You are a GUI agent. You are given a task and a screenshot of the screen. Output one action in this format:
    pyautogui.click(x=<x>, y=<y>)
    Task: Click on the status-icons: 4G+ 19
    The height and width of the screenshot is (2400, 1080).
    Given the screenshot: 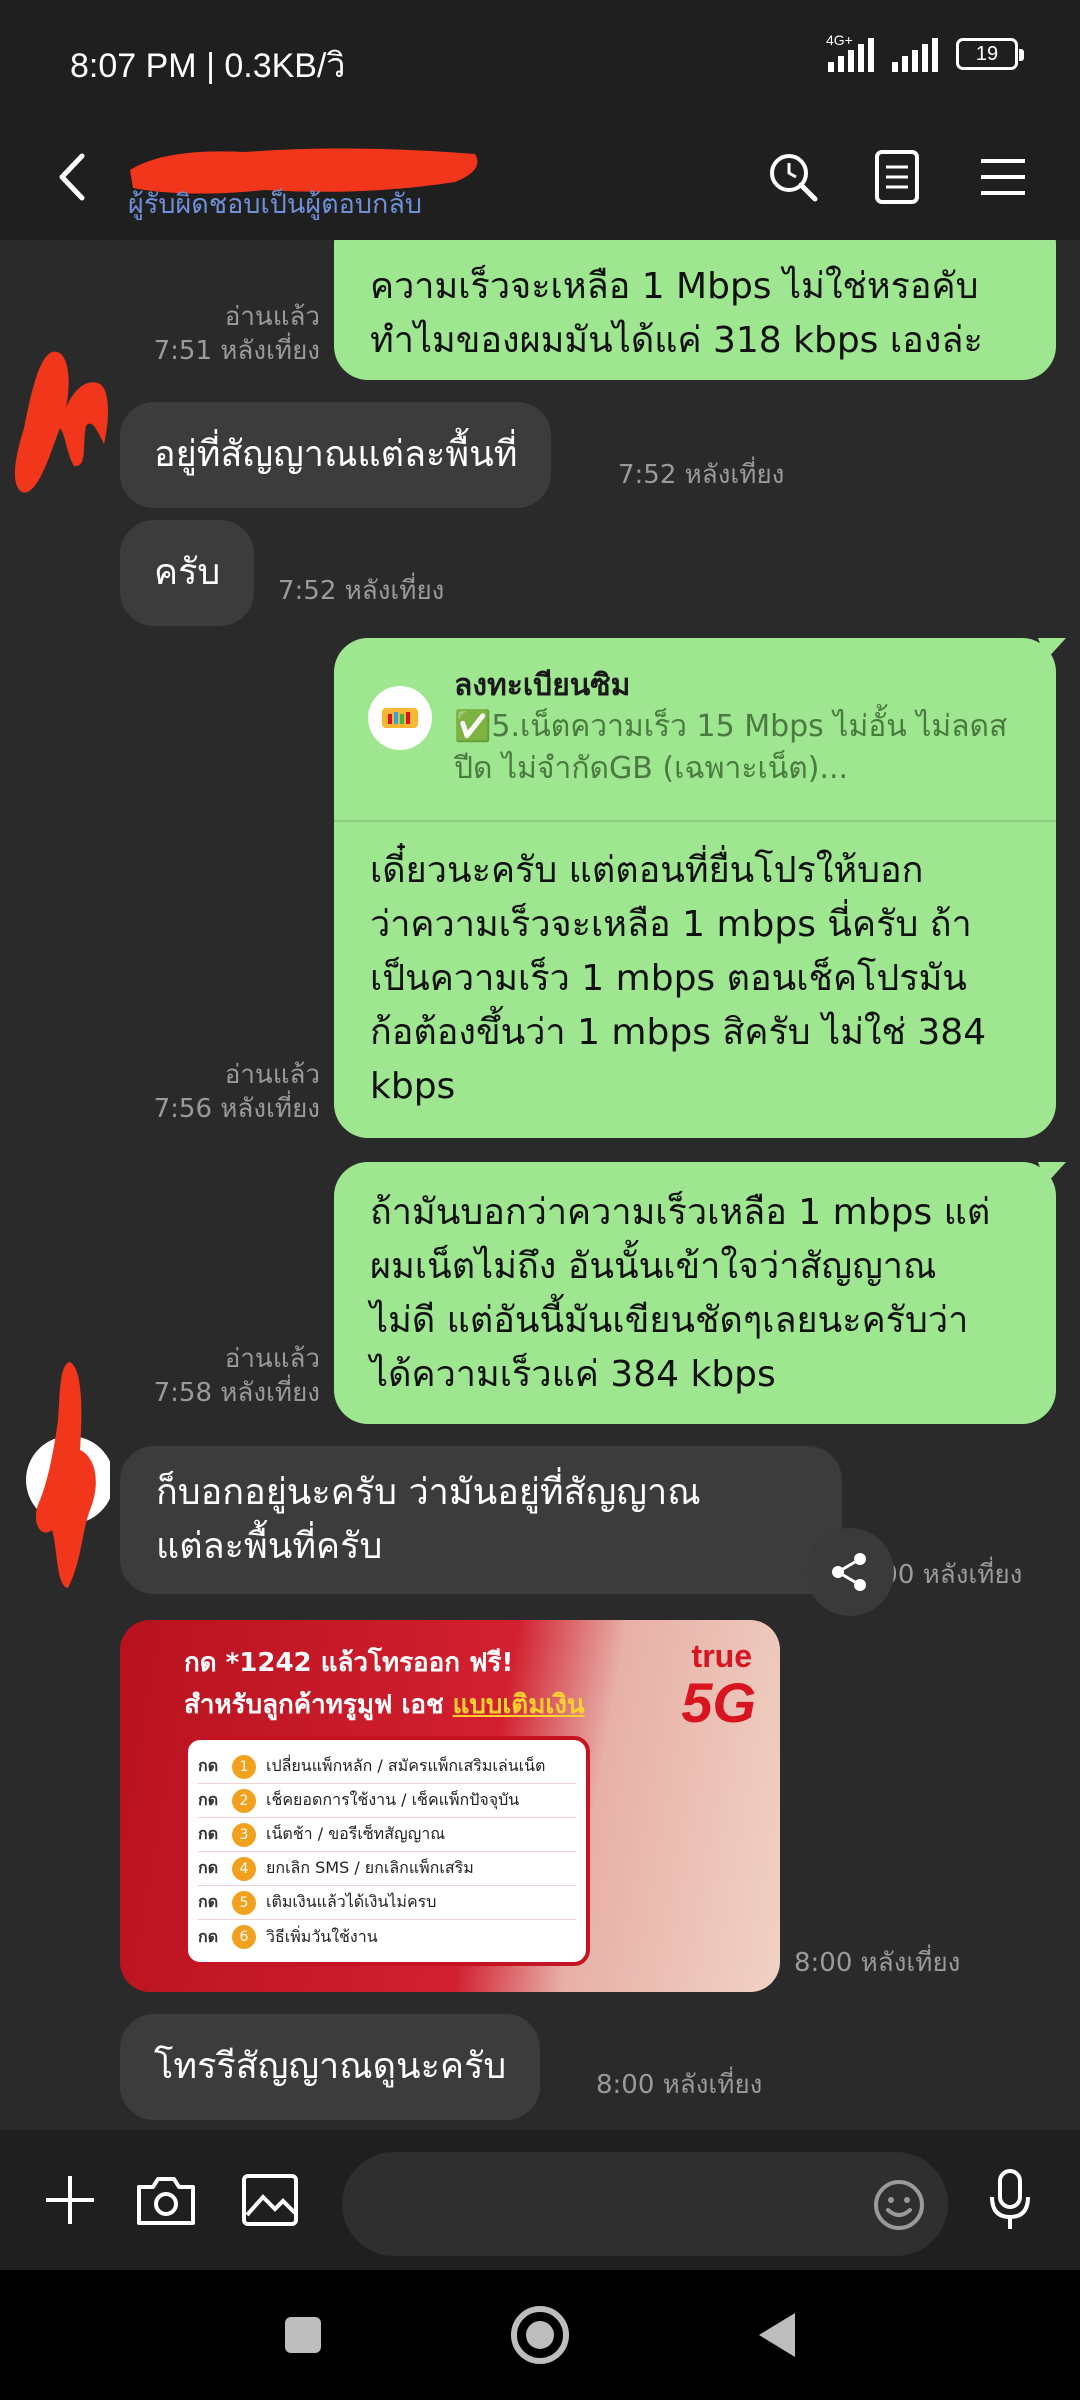 What is the action you would take?
    pyautogui.click(x=925, y=52)
    